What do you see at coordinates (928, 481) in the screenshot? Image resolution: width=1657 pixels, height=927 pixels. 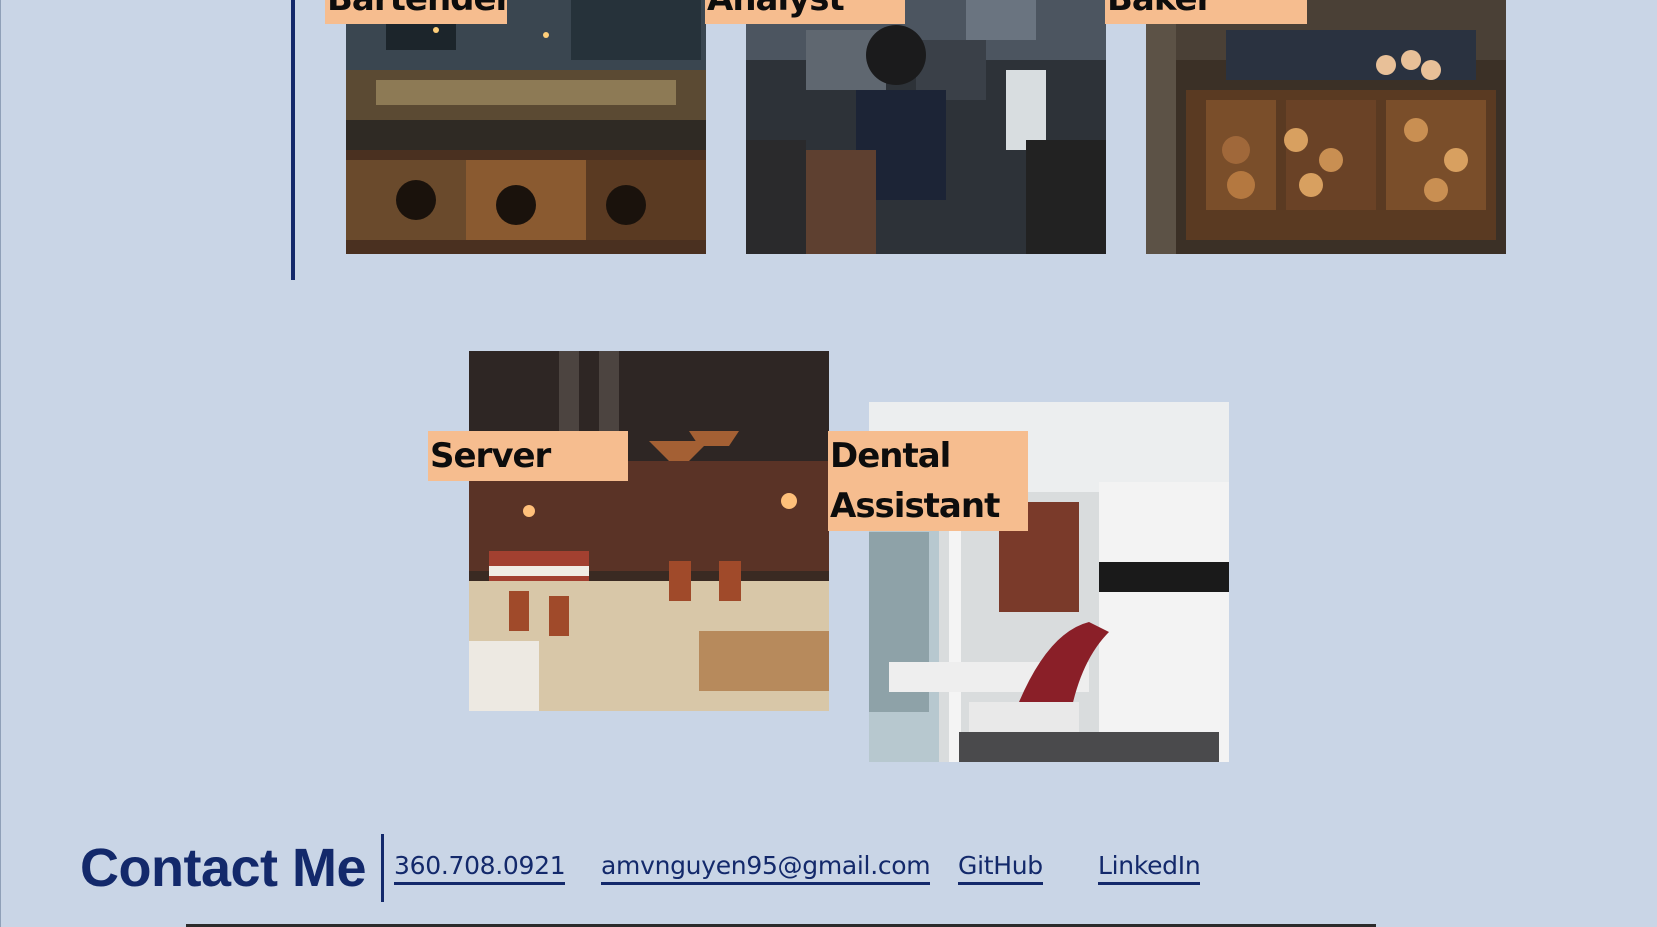 I see `job-label-dental-assistant: Dental Assistant` at bounding box center [928, 481].